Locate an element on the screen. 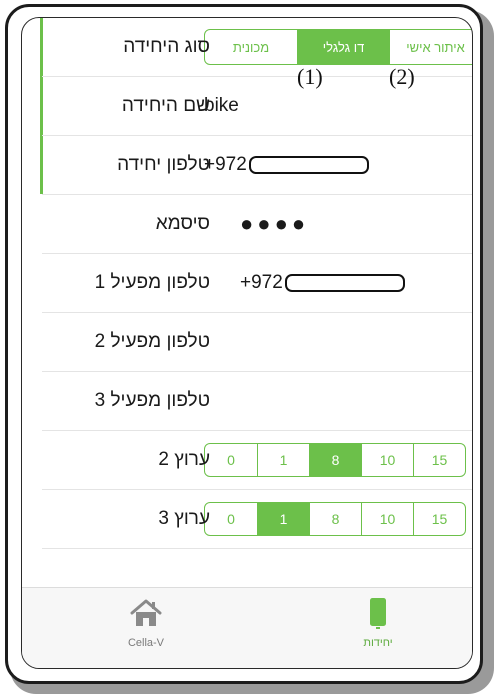  tab-units: יחידות is located at coordinates (378, 622).